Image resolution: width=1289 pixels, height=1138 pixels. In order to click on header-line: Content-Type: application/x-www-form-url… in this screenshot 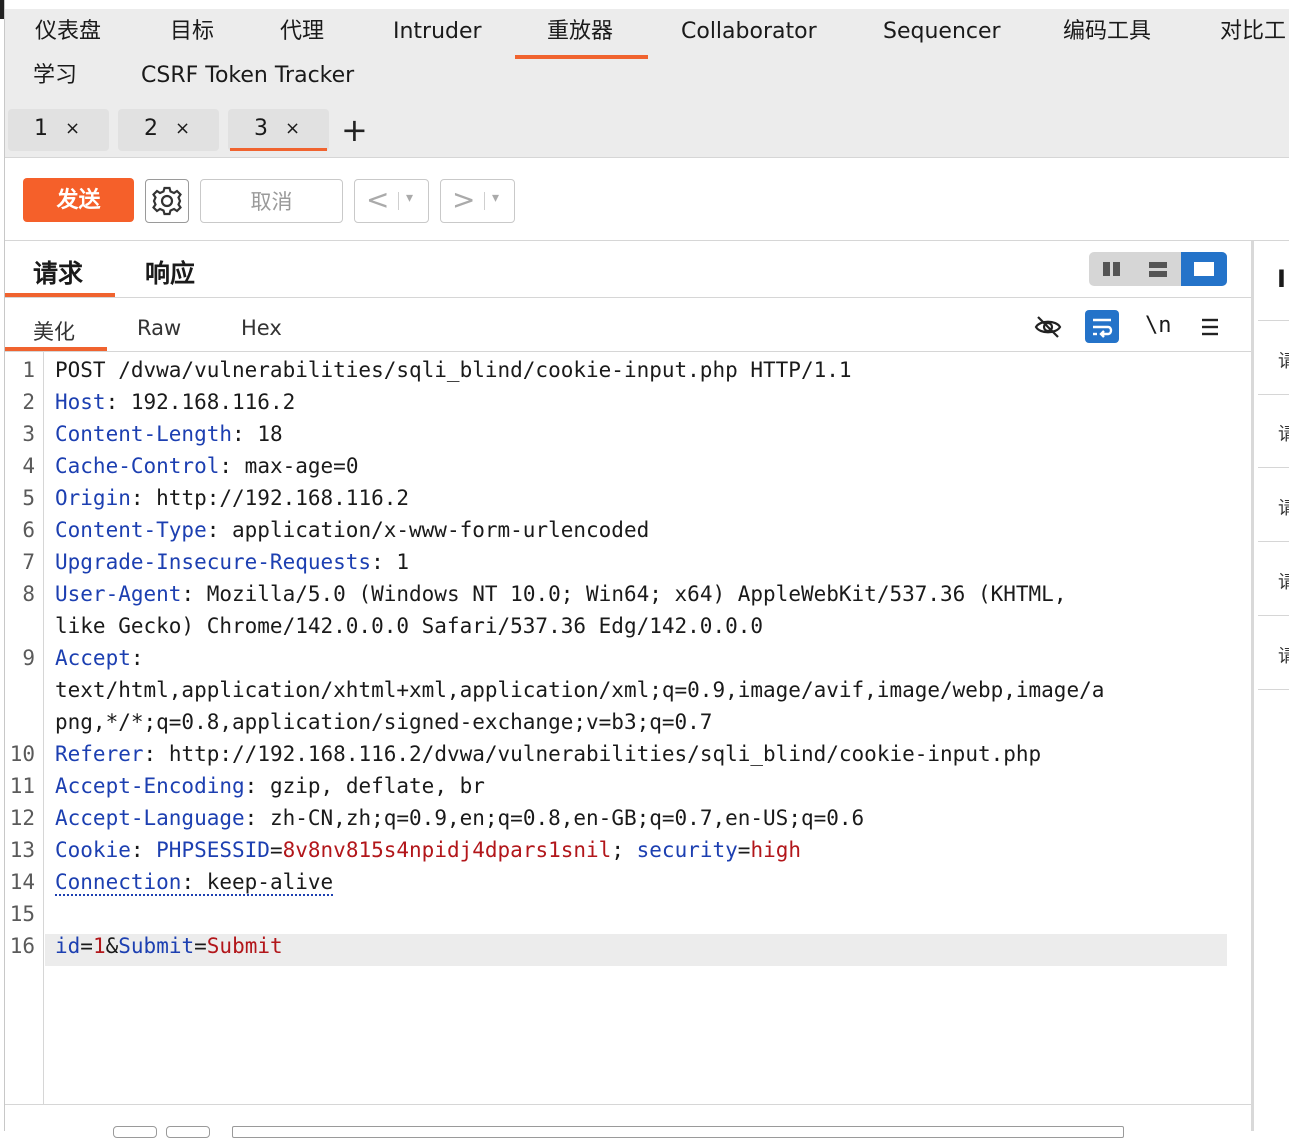, I will do `click(352, 530)`.